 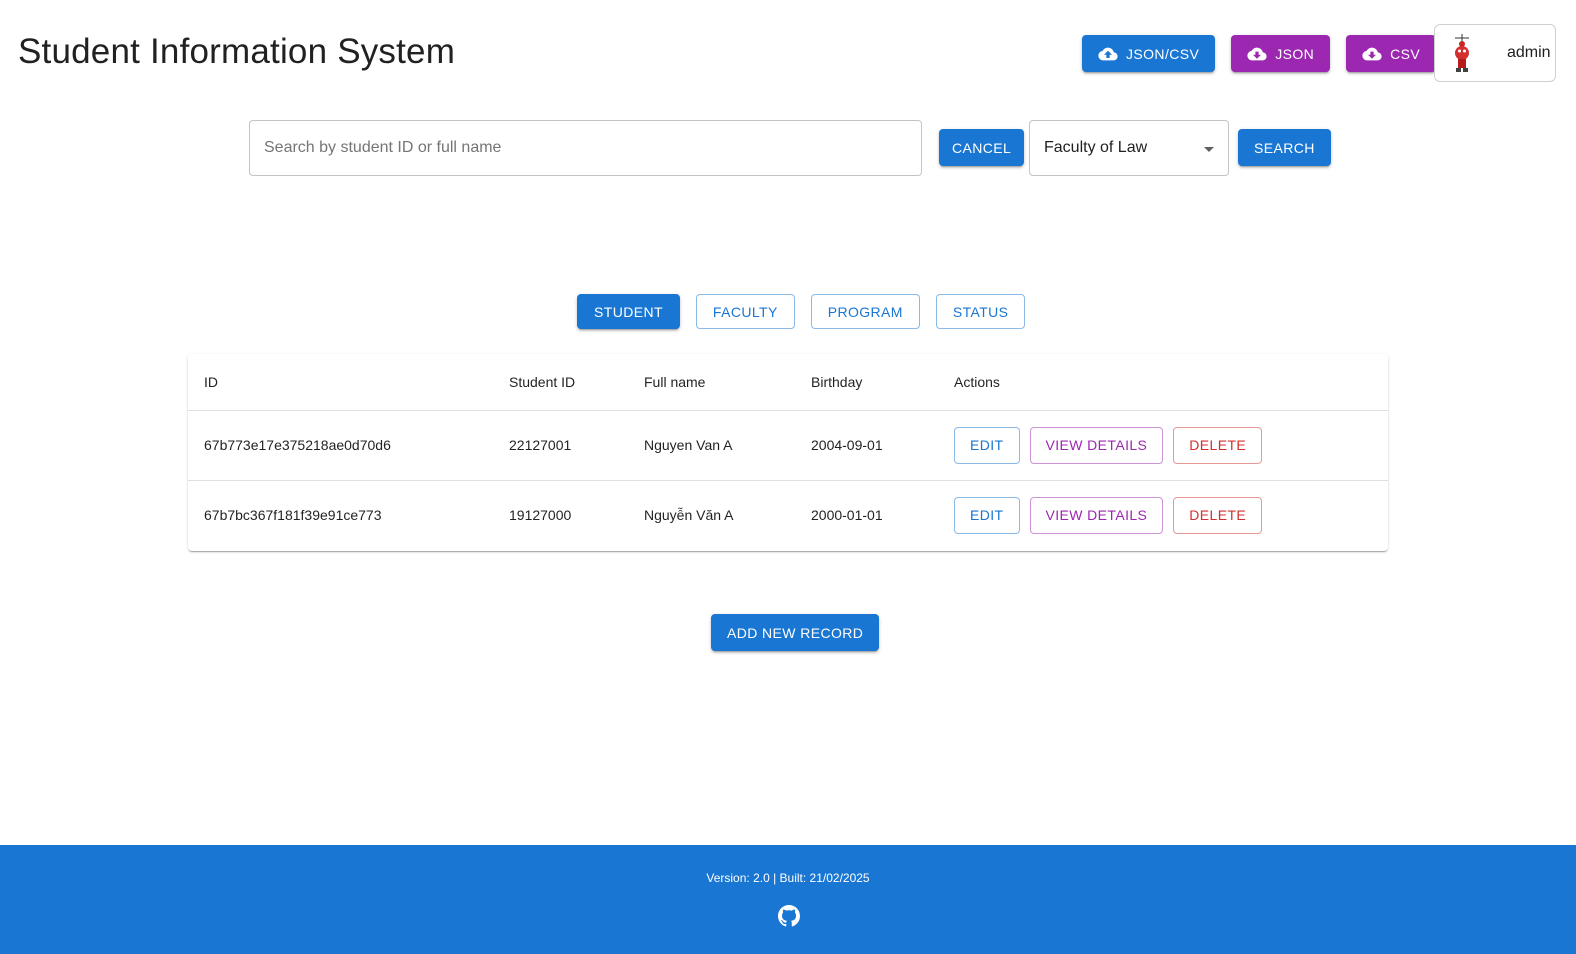 I want to click on column-header-student-id: Student ID, so click(x=560, y=382).